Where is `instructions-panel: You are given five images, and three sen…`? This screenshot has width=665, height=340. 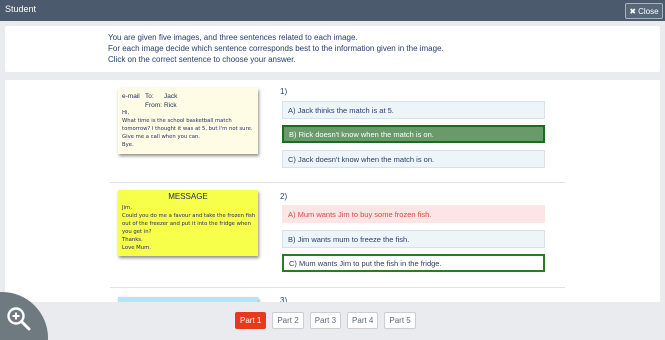
instructions-panel: You are given five images, and three sen… is located at coordinates (332, 49).